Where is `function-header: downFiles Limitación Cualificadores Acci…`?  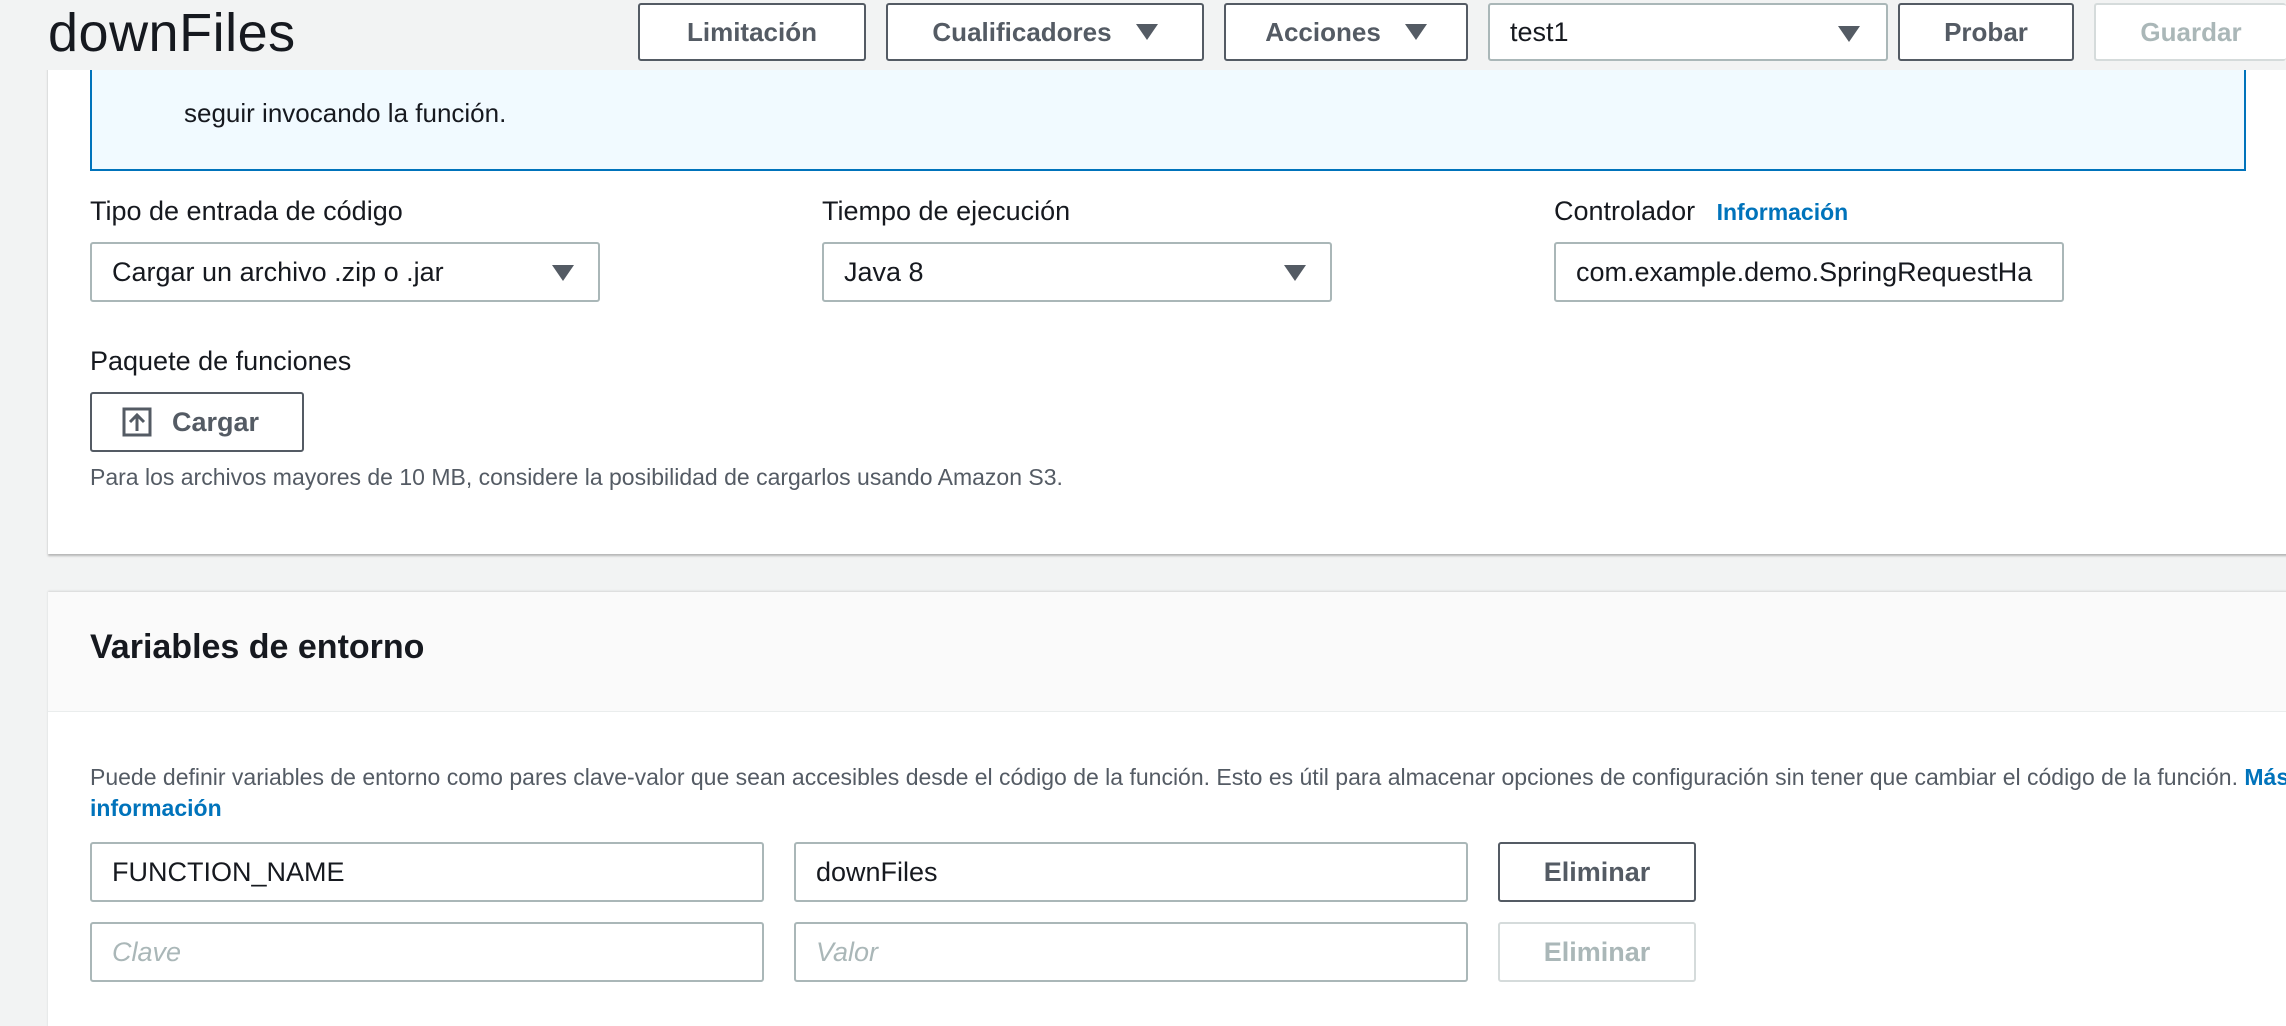 function-header: downFiles Limitación Cualificadores Acci… is located at coordinates (1143, 35).